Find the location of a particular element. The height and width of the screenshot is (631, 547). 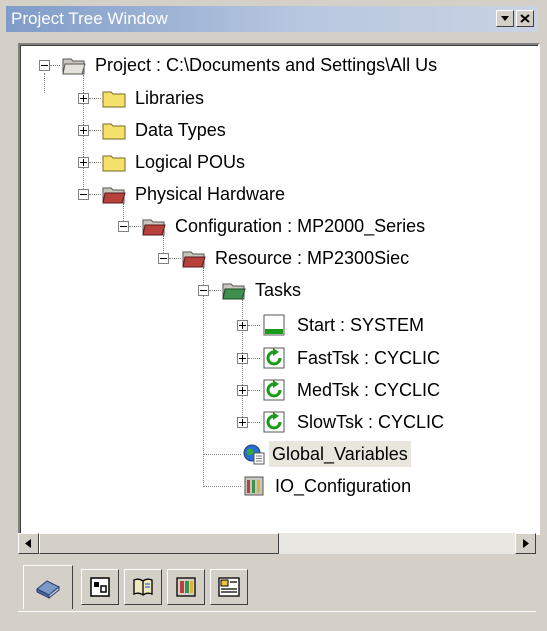

scroll-left-button is located at coordinates (28, 543).